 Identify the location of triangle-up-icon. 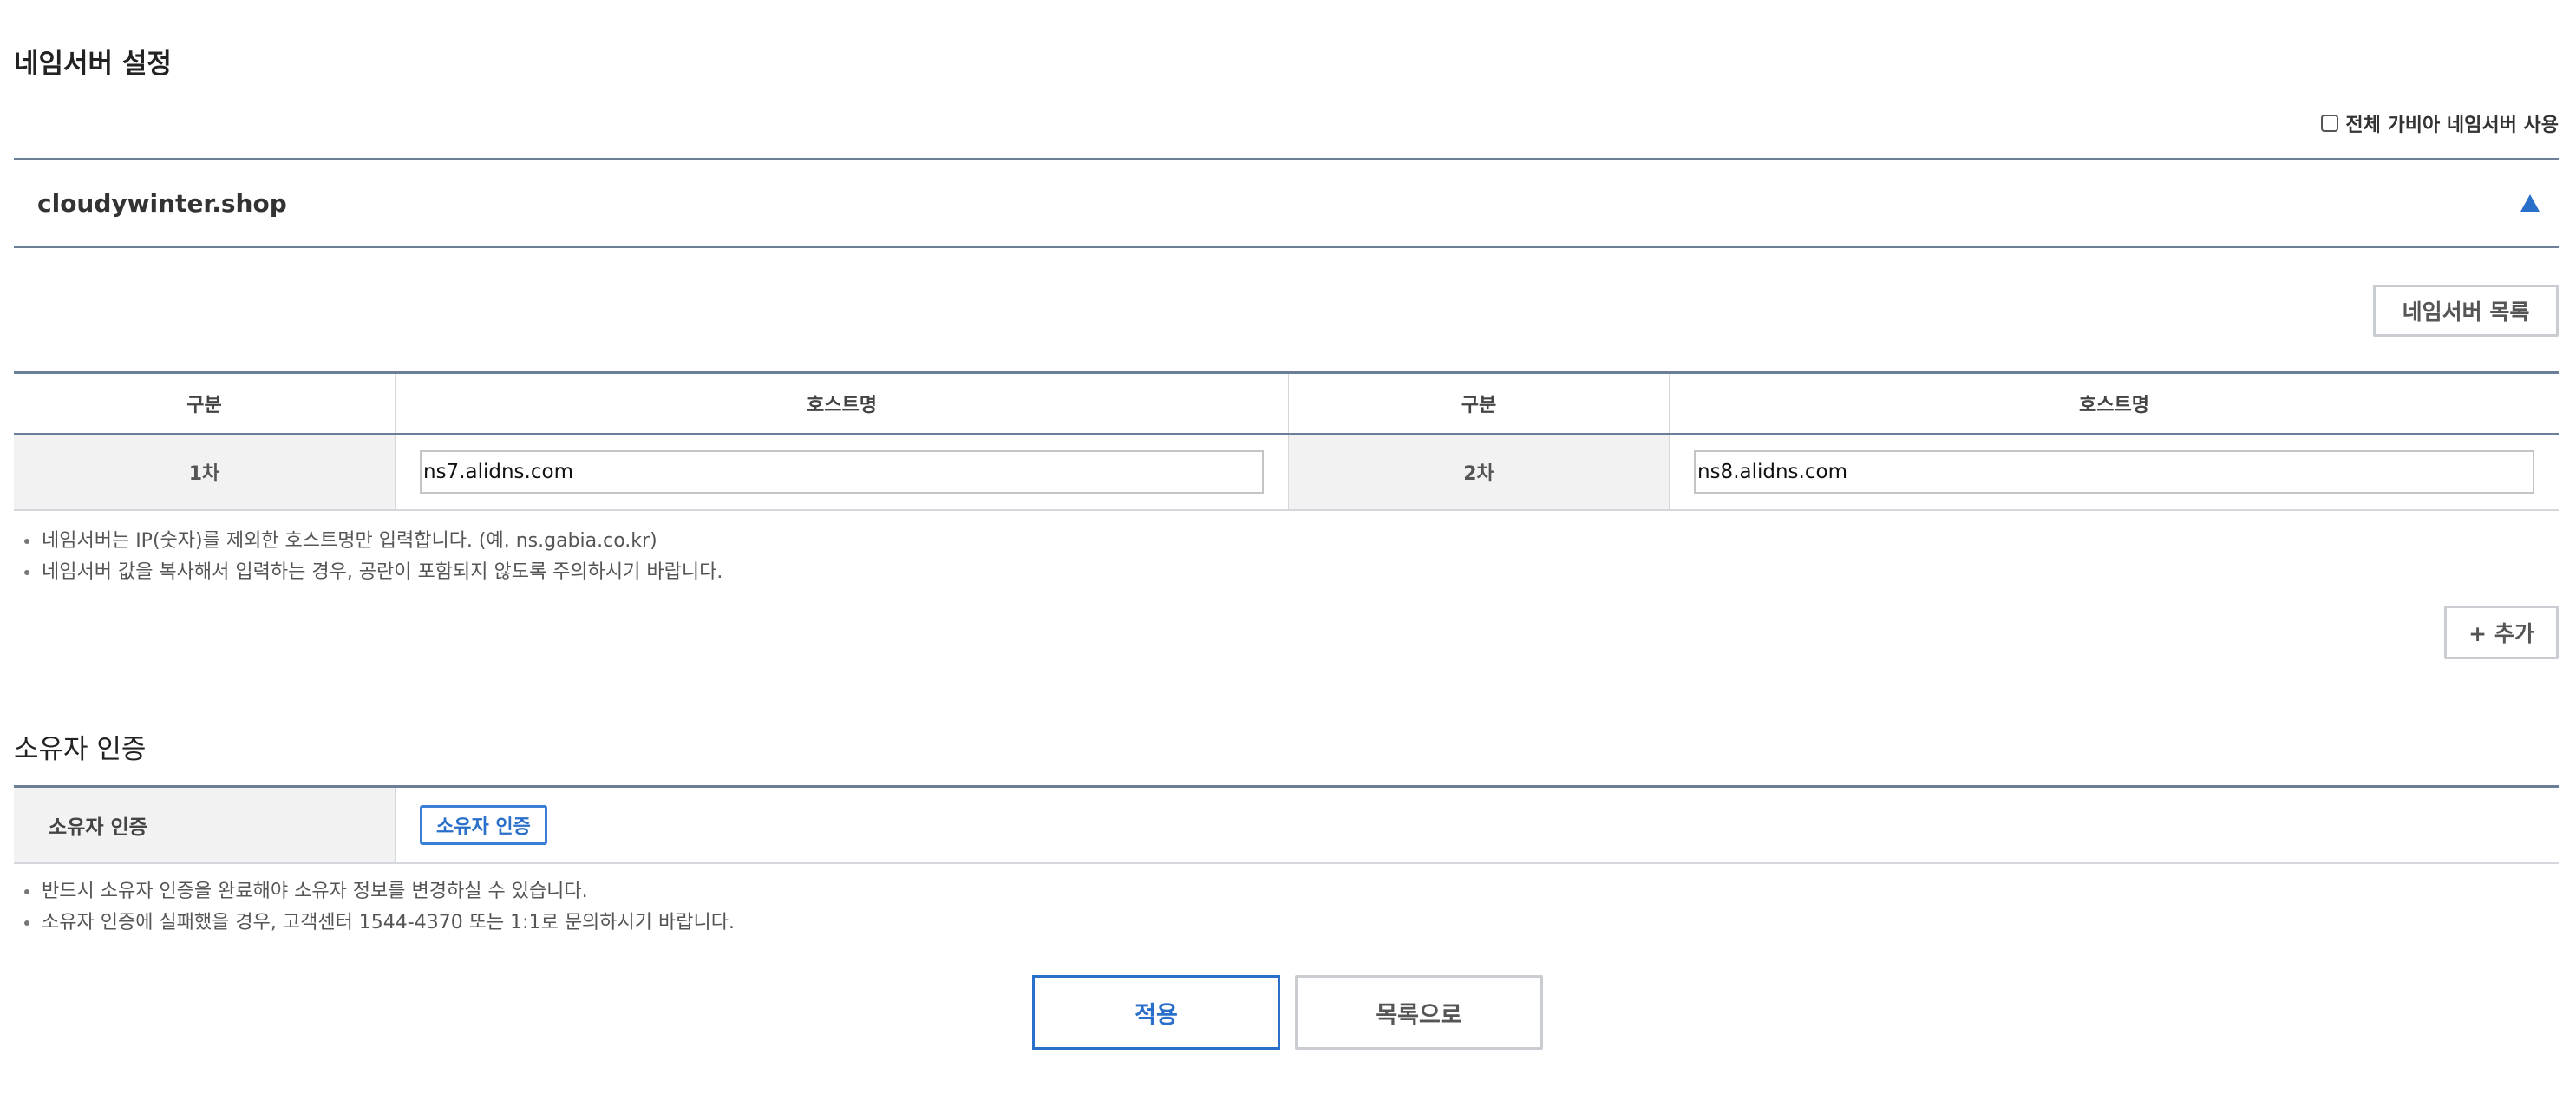
(2530, 203).